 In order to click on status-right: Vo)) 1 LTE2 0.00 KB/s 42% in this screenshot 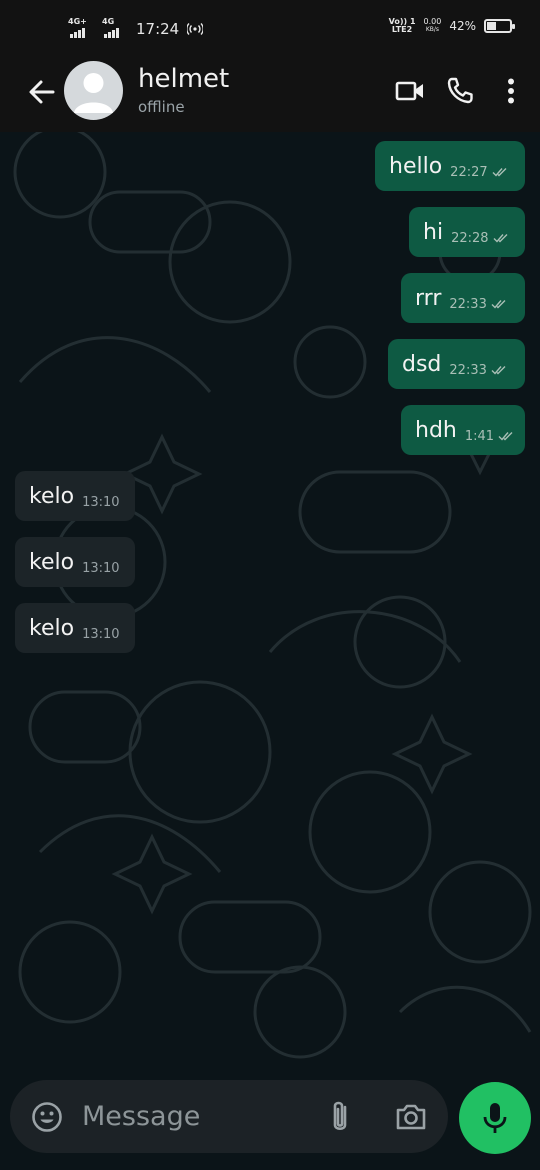, I will do `click(451, 25)`.